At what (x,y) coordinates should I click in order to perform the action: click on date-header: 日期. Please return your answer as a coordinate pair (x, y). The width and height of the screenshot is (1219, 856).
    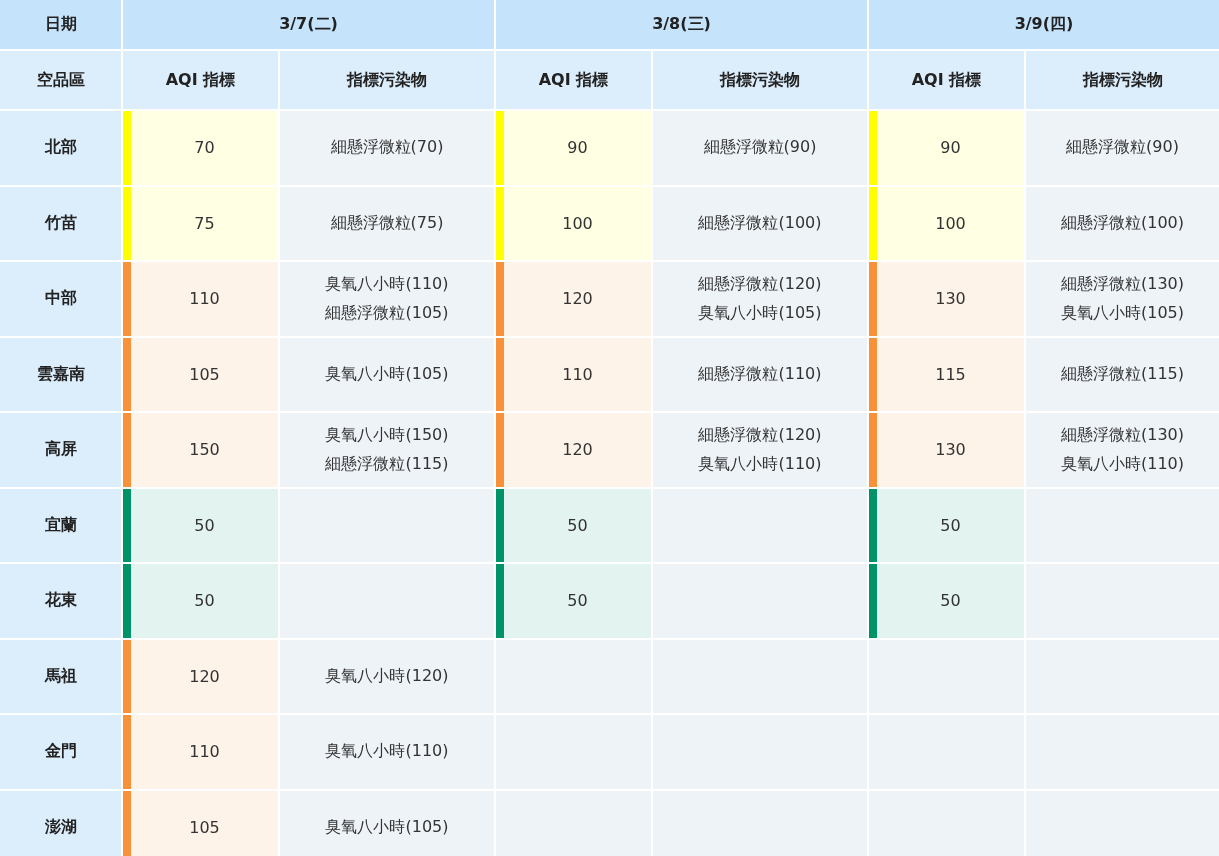
    Looking at the image, I should click on (60, 24).